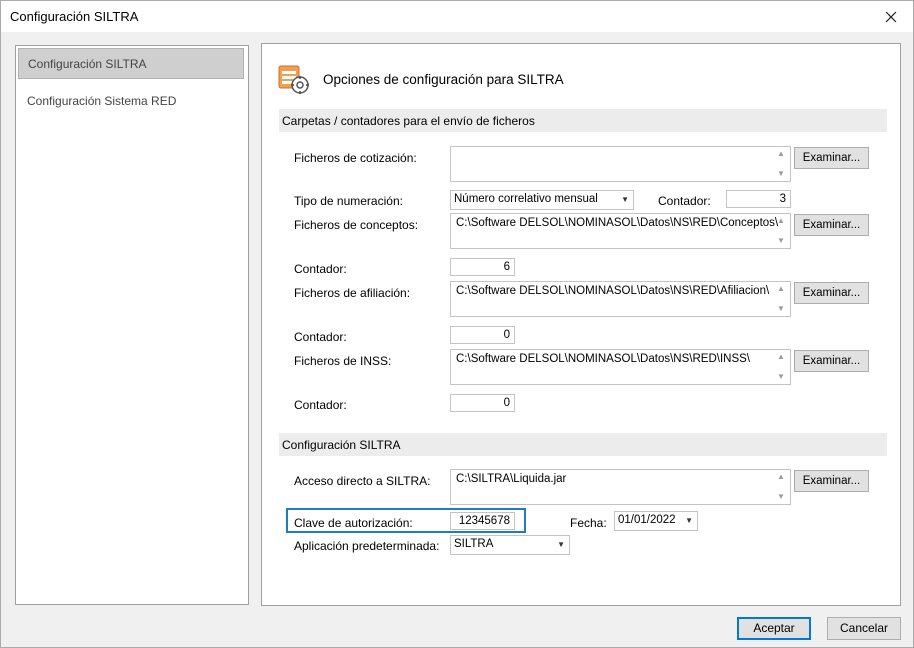  I want to click on ficheros-conceptos-label: Ficheros de conceptos:, so click(356, 225).